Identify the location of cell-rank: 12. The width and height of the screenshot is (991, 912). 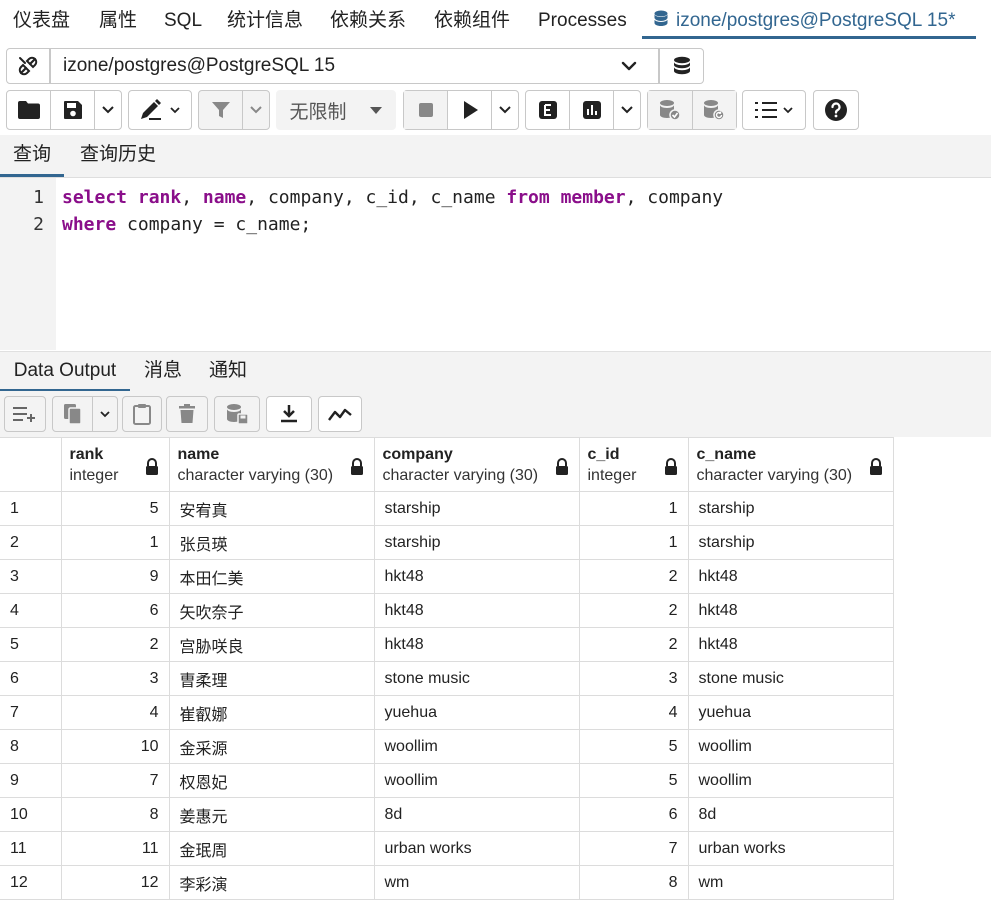
(115, 882).